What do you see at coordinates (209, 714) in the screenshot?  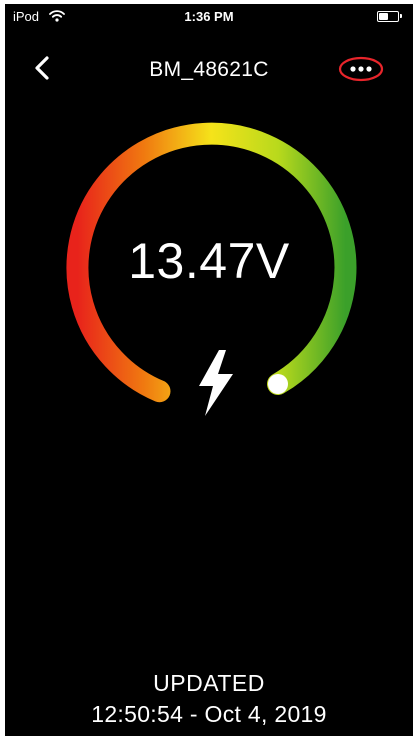 I see `updated-timestamp: 12:50:54 - Oct 4, 2019` at bounding box center [209, 714].